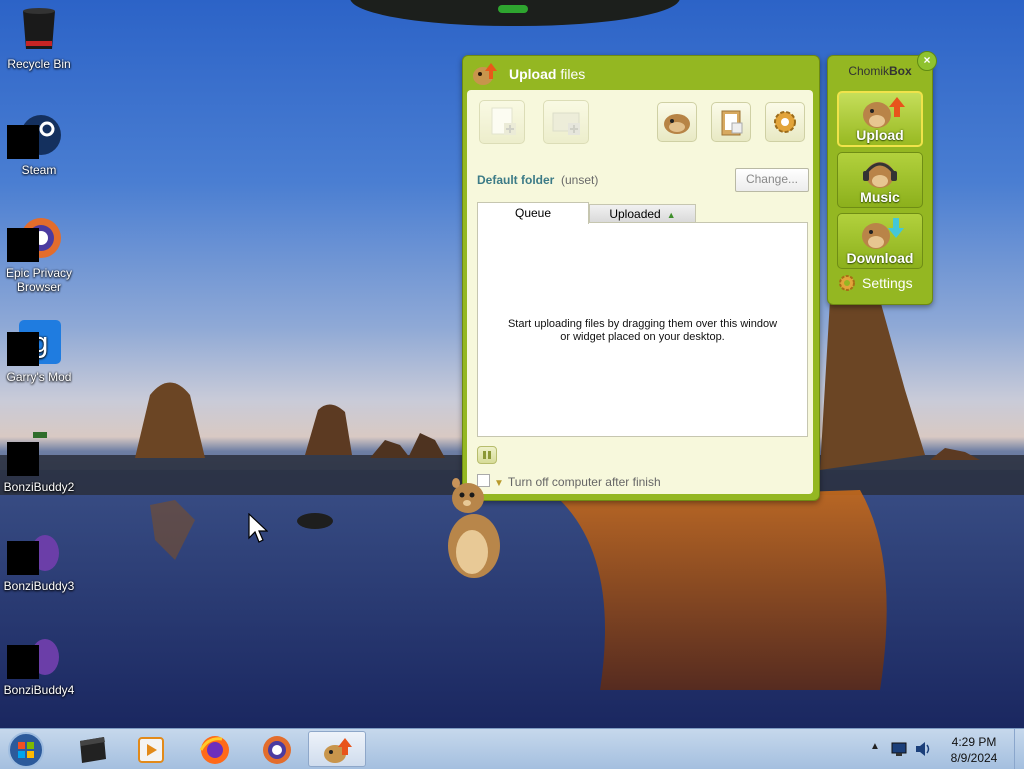 Image resolution: width=1024 pixels, height=769 pixels. I want to click on chomik-desktop-mascot, so click(473, 528).